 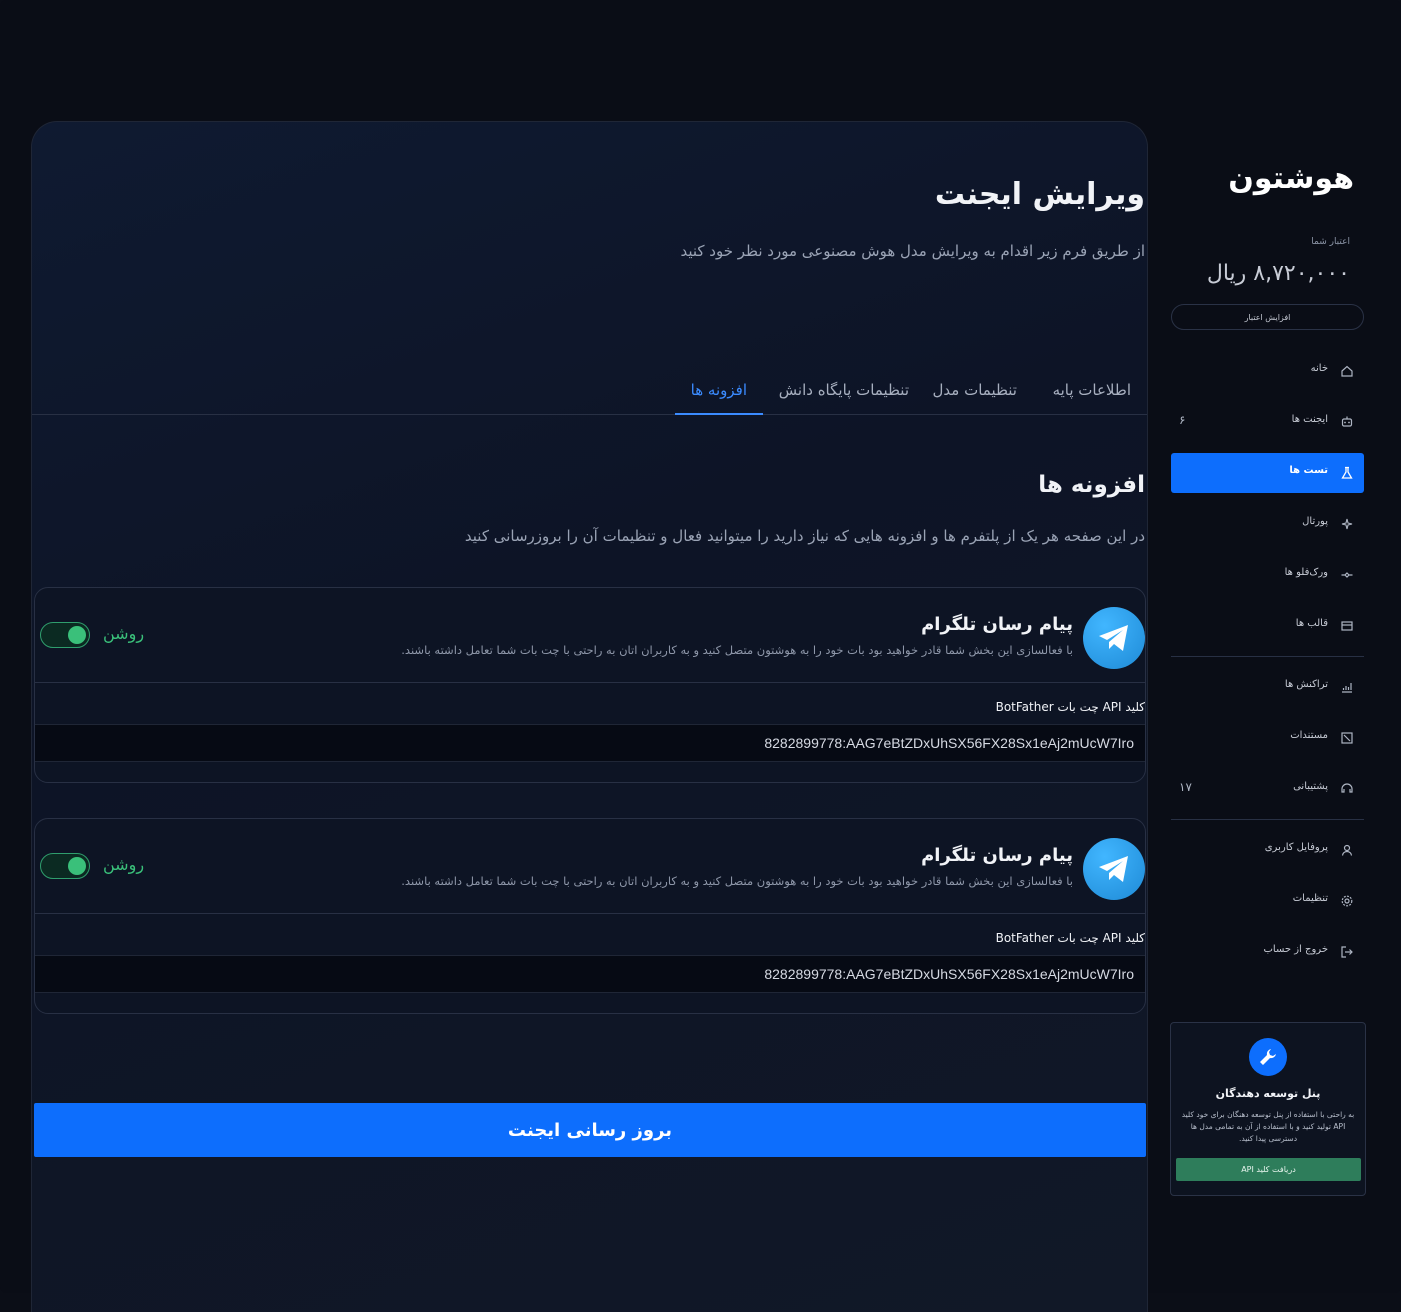 I want to click on sidebar-item-home: خانه, so click(x=1267, y=371).